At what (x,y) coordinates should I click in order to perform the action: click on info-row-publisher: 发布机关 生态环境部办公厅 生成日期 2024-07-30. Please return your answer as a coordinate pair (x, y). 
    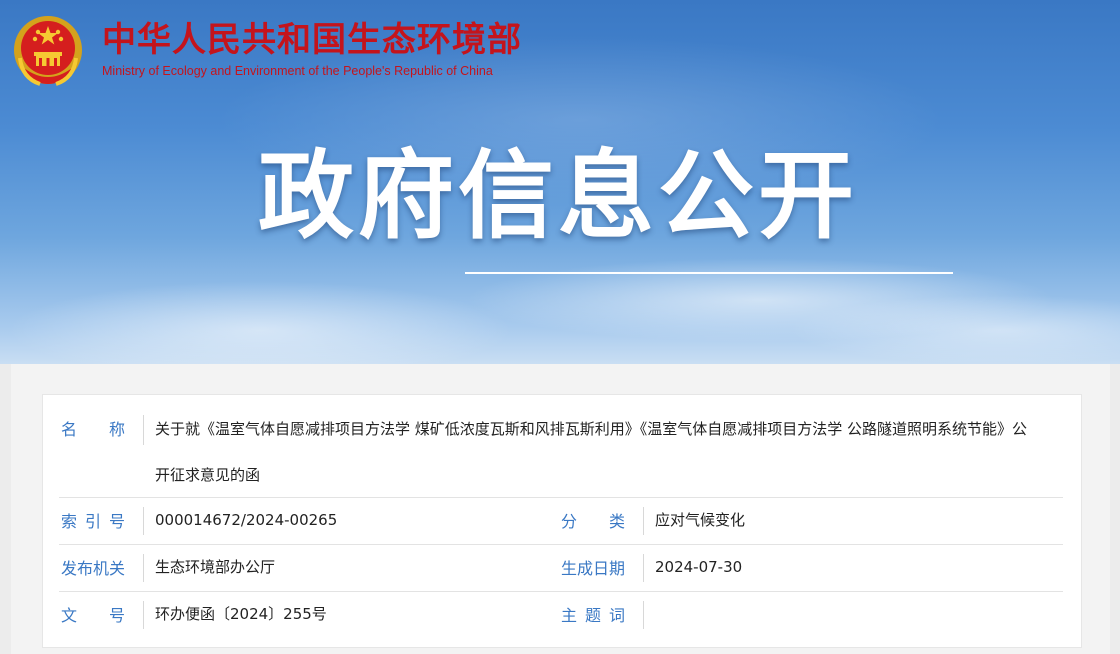
    Looking at the image, I should click on (561, 568).